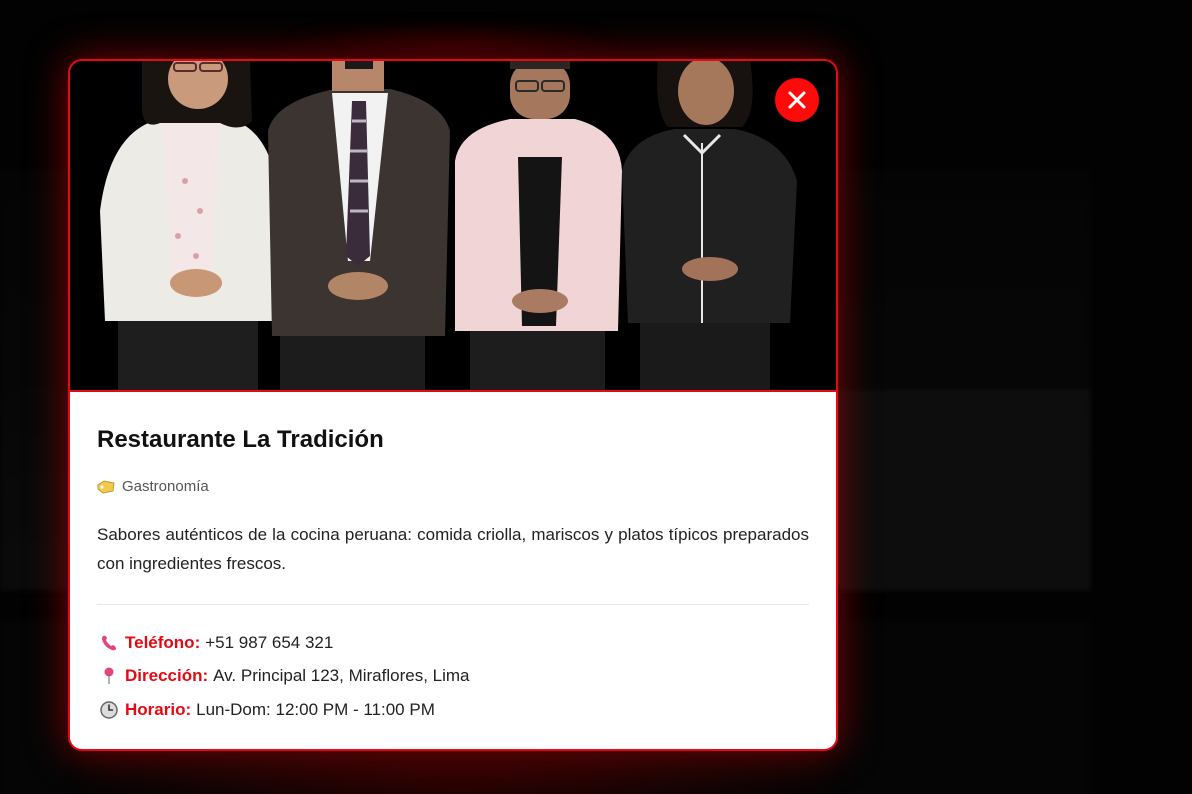 The height and width of the screenshot is (794, 1192). I want to click on close-icon, so click(797, 100).